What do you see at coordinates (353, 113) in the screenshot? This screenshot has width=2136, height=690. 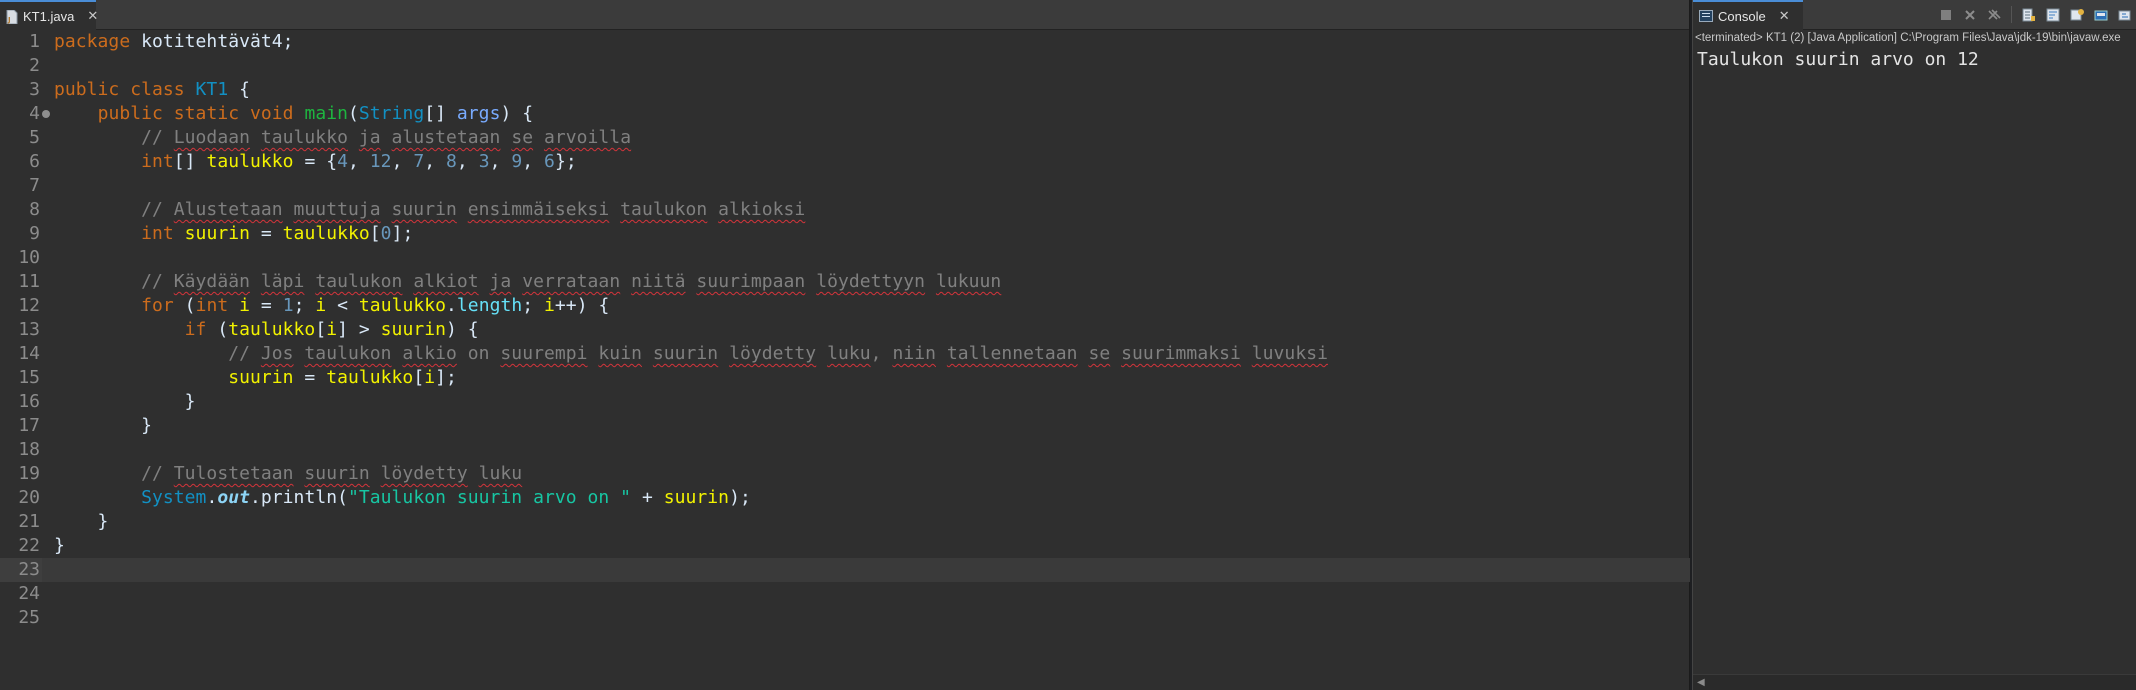 I see `code-token: (` at bounding box center [353, 113].